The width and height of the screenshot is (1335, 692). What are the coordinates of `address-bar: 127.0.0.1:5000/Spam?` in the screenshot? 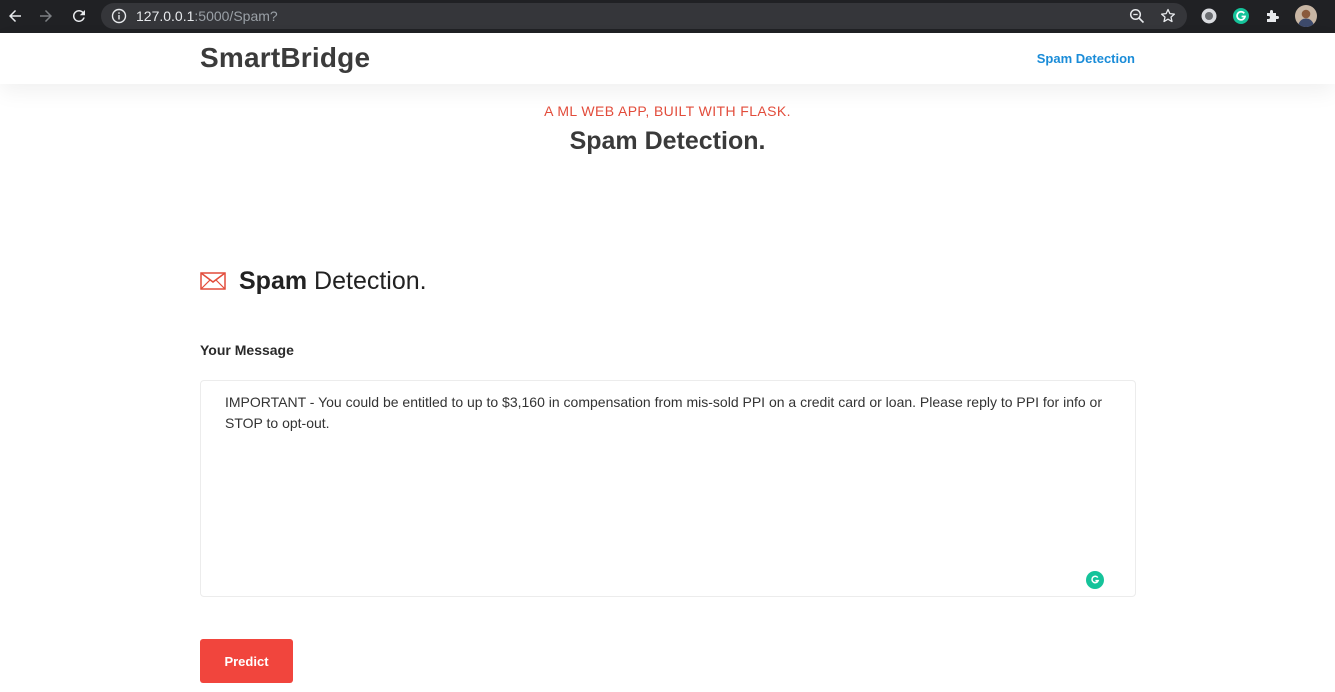 It's located at (644, 16).